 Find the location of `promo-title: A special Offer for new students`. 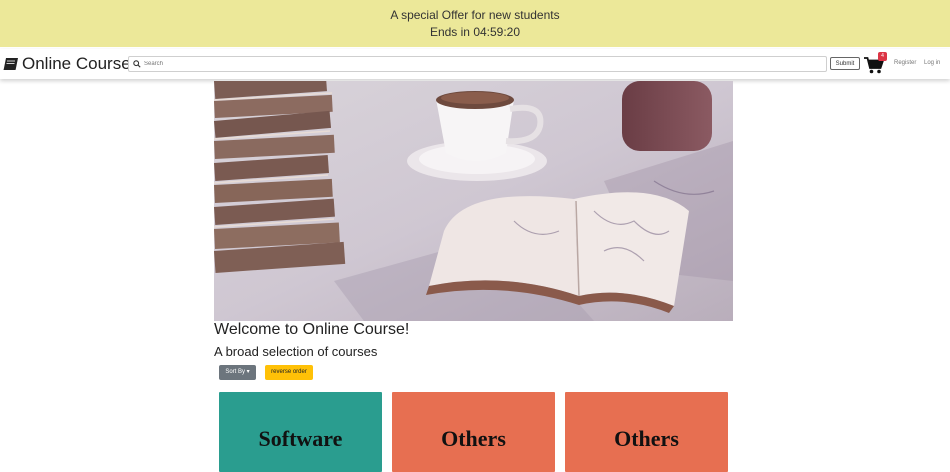

promo-title: A special Offer for new students is located at coordinates (475, 15).